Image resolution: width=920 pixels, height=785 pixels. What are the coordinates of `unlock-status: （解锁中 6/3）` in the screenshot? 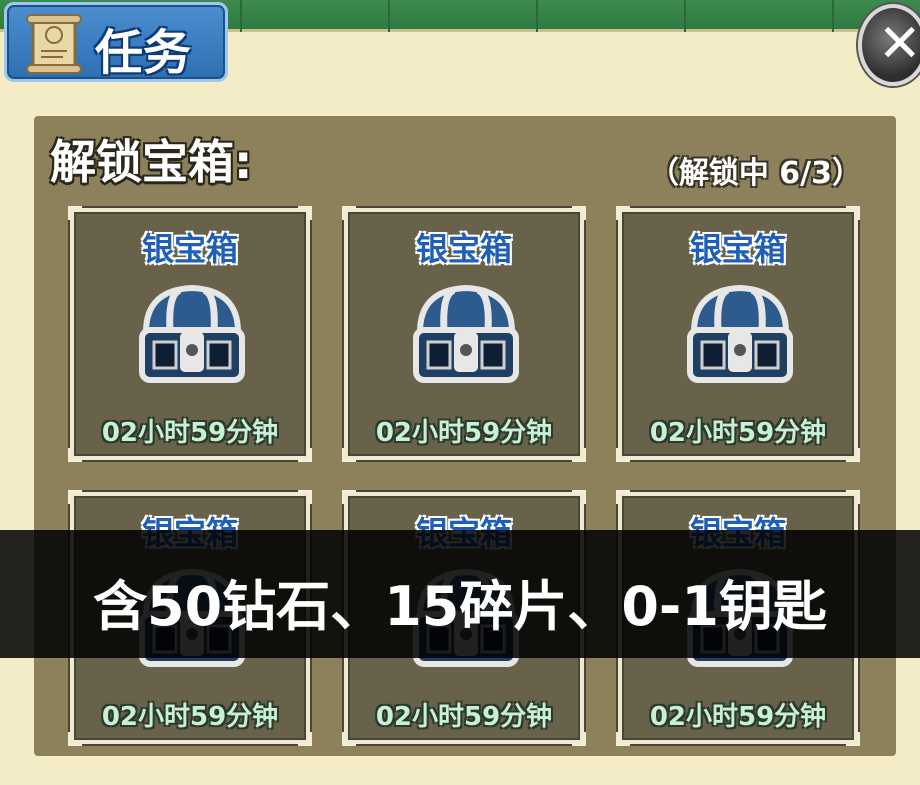 It's located at (755, 173).